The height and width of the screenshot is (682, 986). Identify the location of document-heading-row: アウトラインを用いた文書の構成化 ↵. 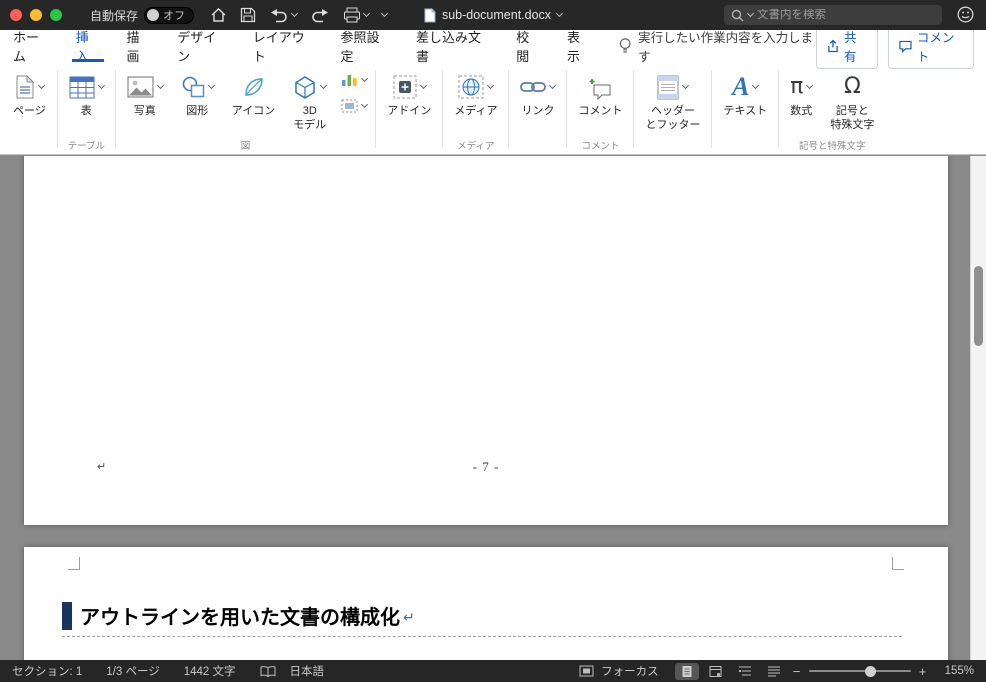
(238, 615).